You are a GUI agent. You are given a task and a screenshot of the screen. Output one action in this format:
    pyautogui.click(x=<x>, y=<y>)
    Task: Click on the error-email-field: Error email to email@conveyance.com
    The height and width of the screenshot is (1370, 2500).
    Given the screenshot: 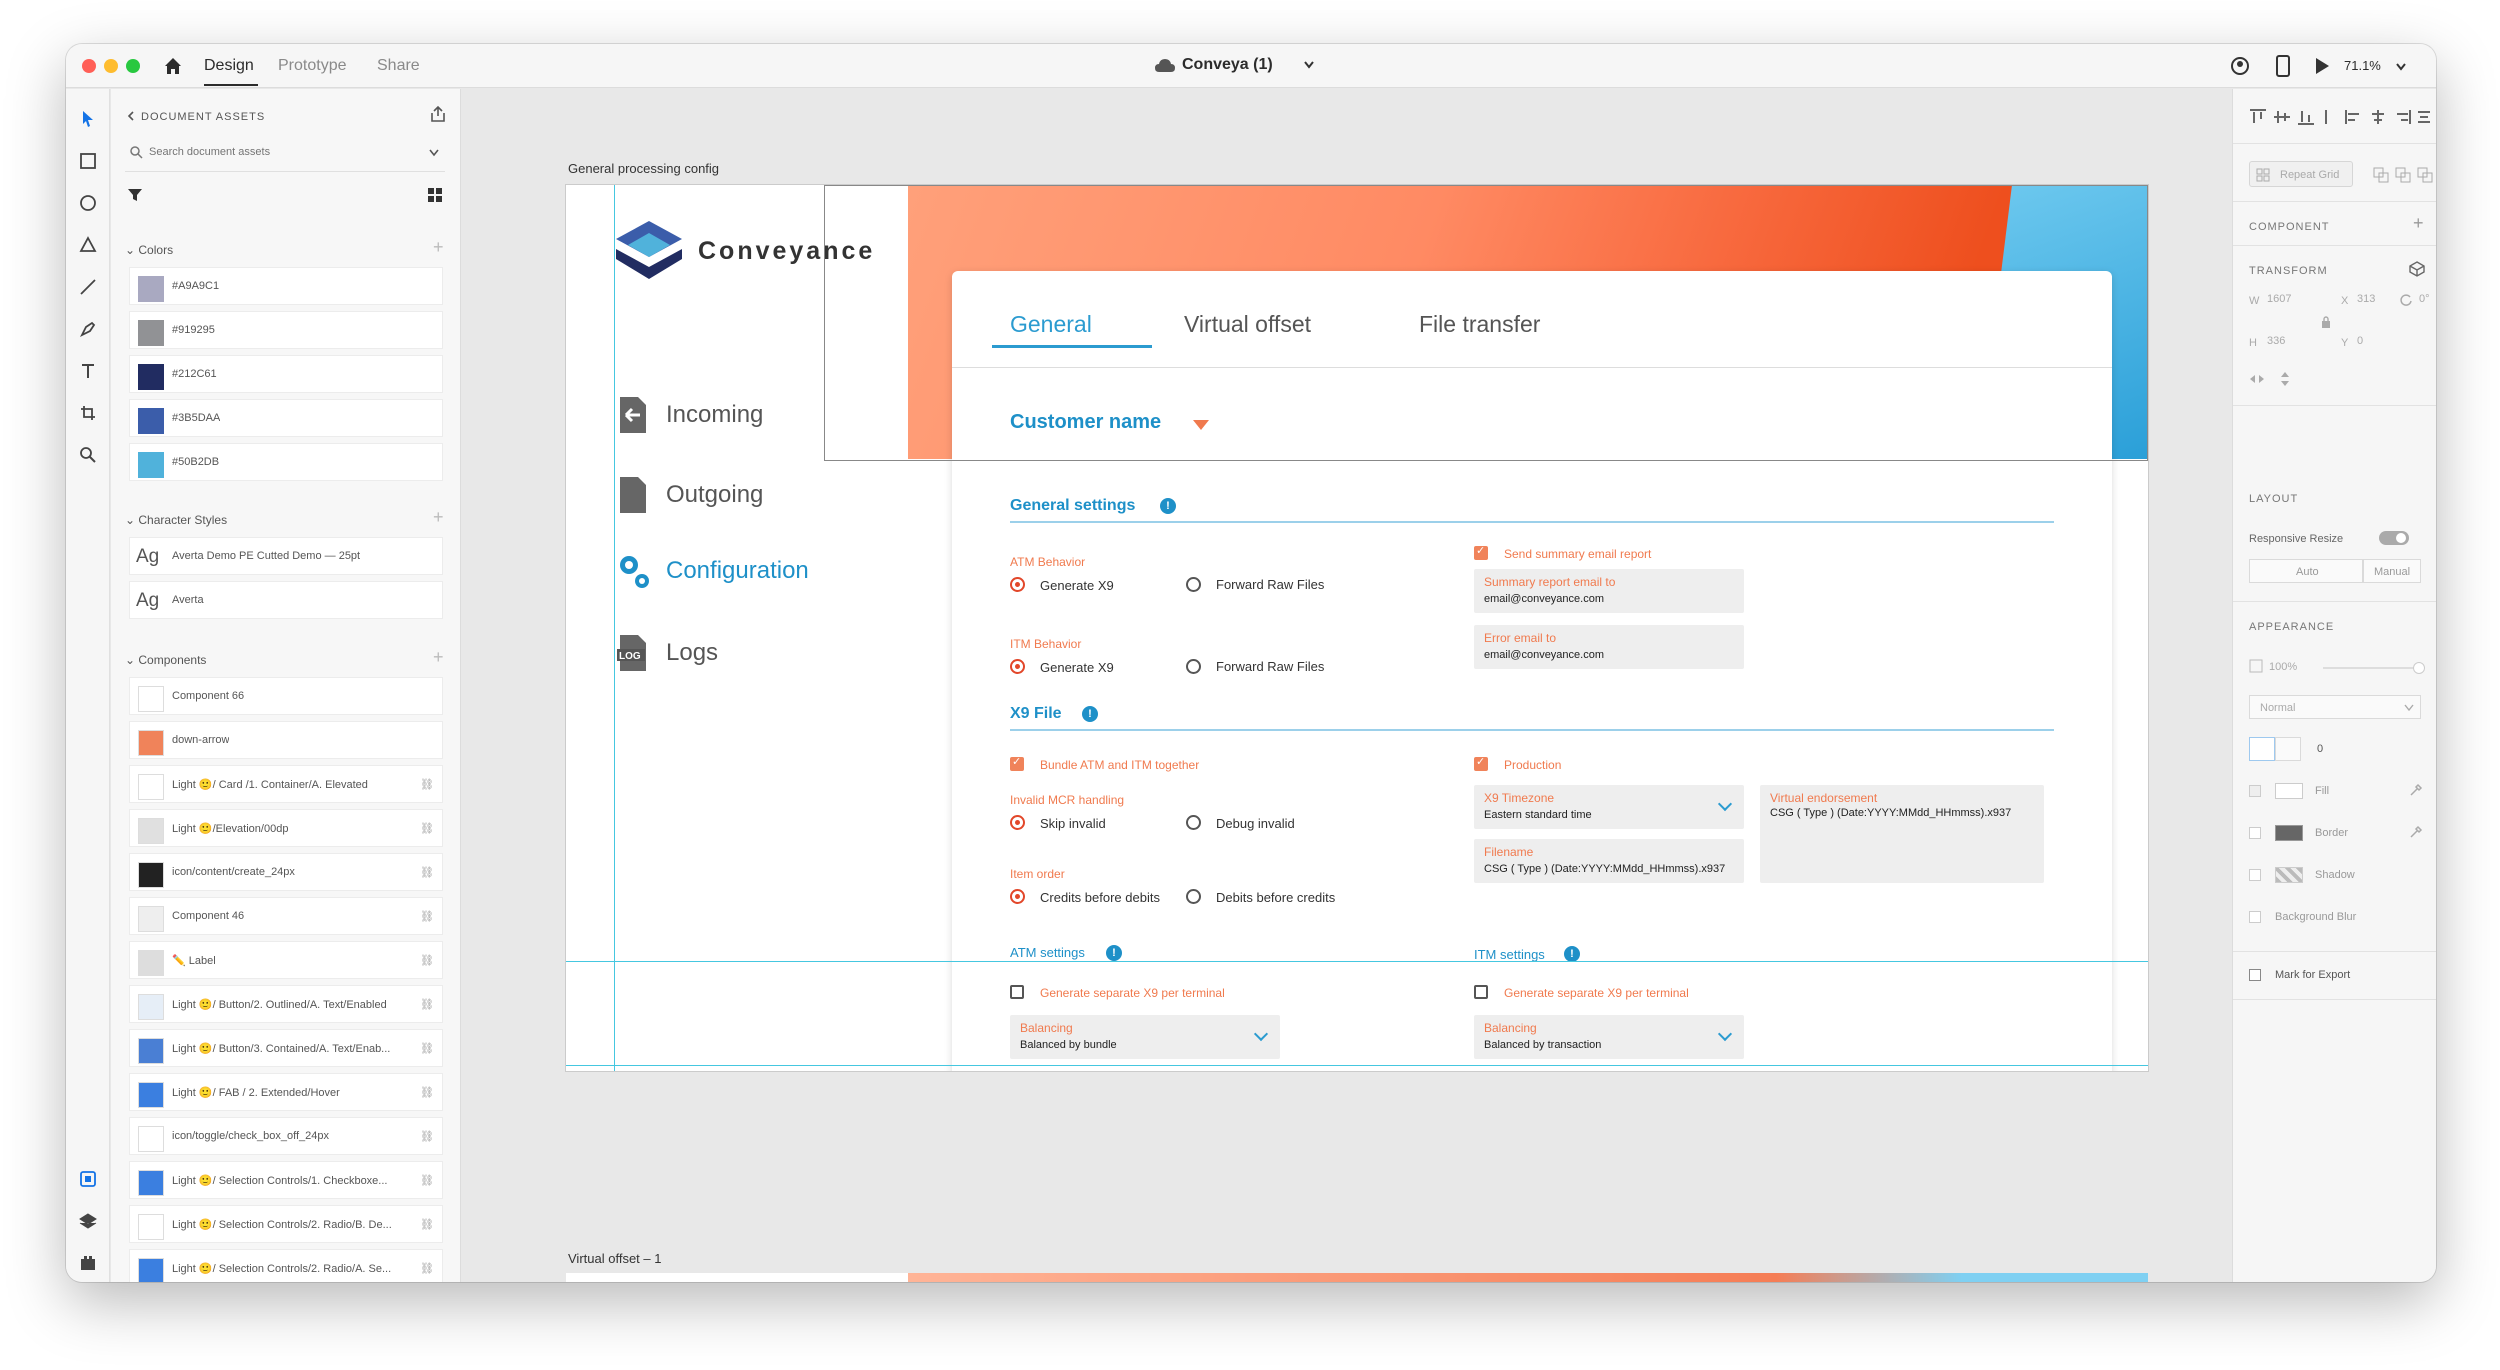 What is the action you would take?
    pyautogui.click(x=1609, y=647)
    